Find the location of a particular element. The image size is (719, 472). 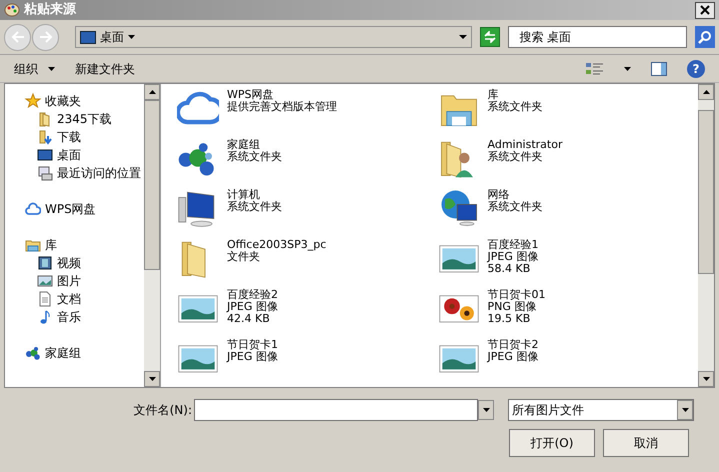

video-icon is located at coordinates (45, 263).